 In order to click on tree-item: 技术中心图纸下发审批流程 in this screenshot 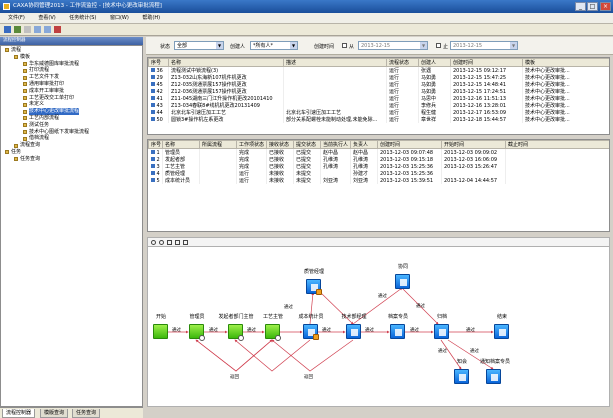, I will do `click(71, 132)`.